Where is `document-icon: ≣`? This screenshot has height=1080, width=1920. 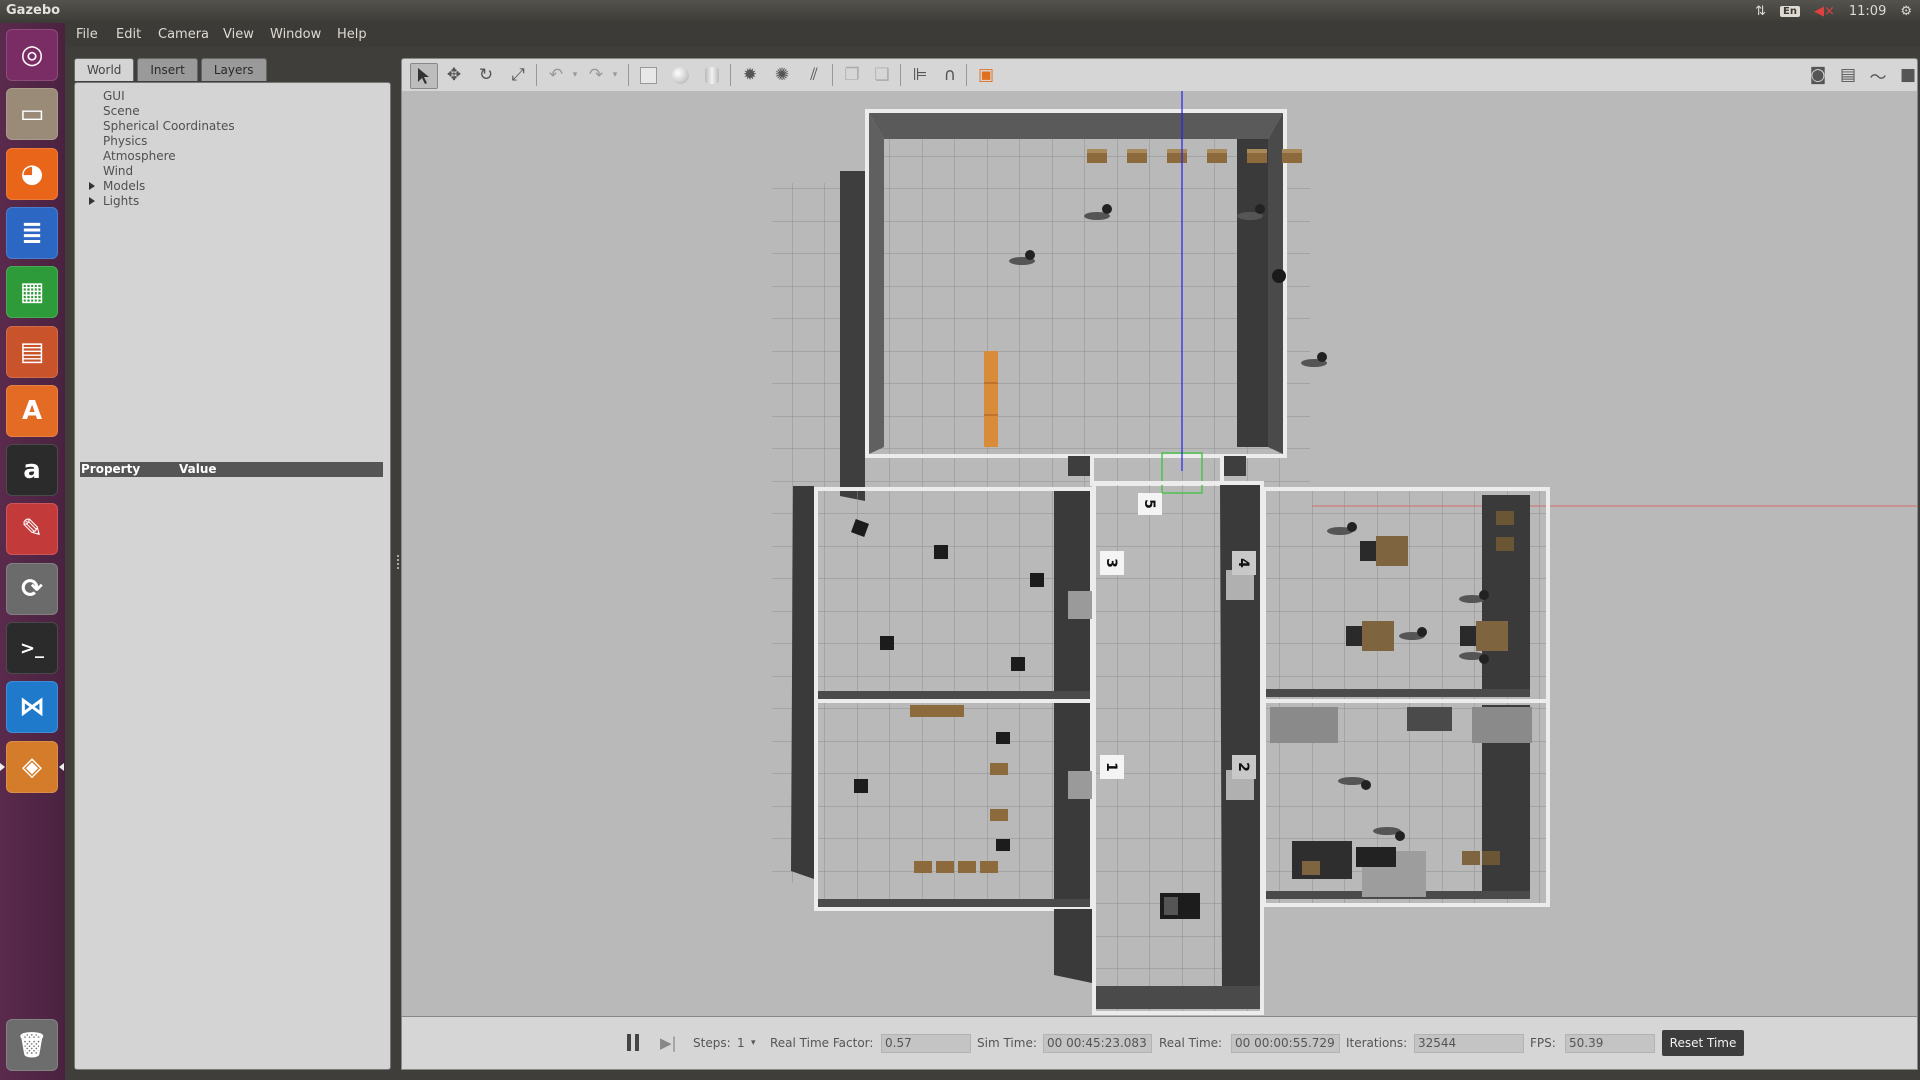
document-icon: ≣ is located at coordinates (32, 232).